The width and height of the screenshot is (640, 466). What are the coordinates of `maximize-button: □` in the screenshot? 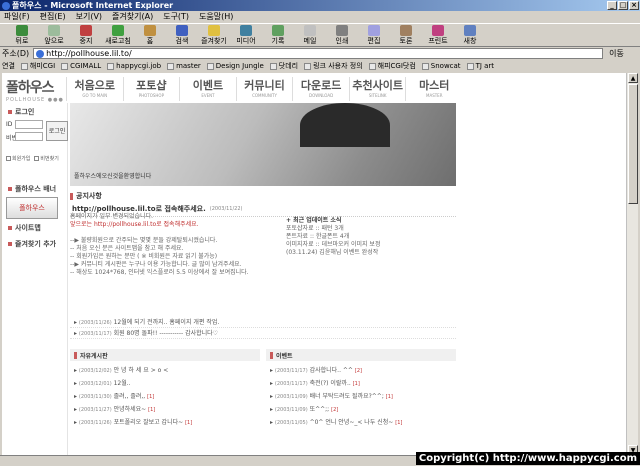 It's located at (623, 5).